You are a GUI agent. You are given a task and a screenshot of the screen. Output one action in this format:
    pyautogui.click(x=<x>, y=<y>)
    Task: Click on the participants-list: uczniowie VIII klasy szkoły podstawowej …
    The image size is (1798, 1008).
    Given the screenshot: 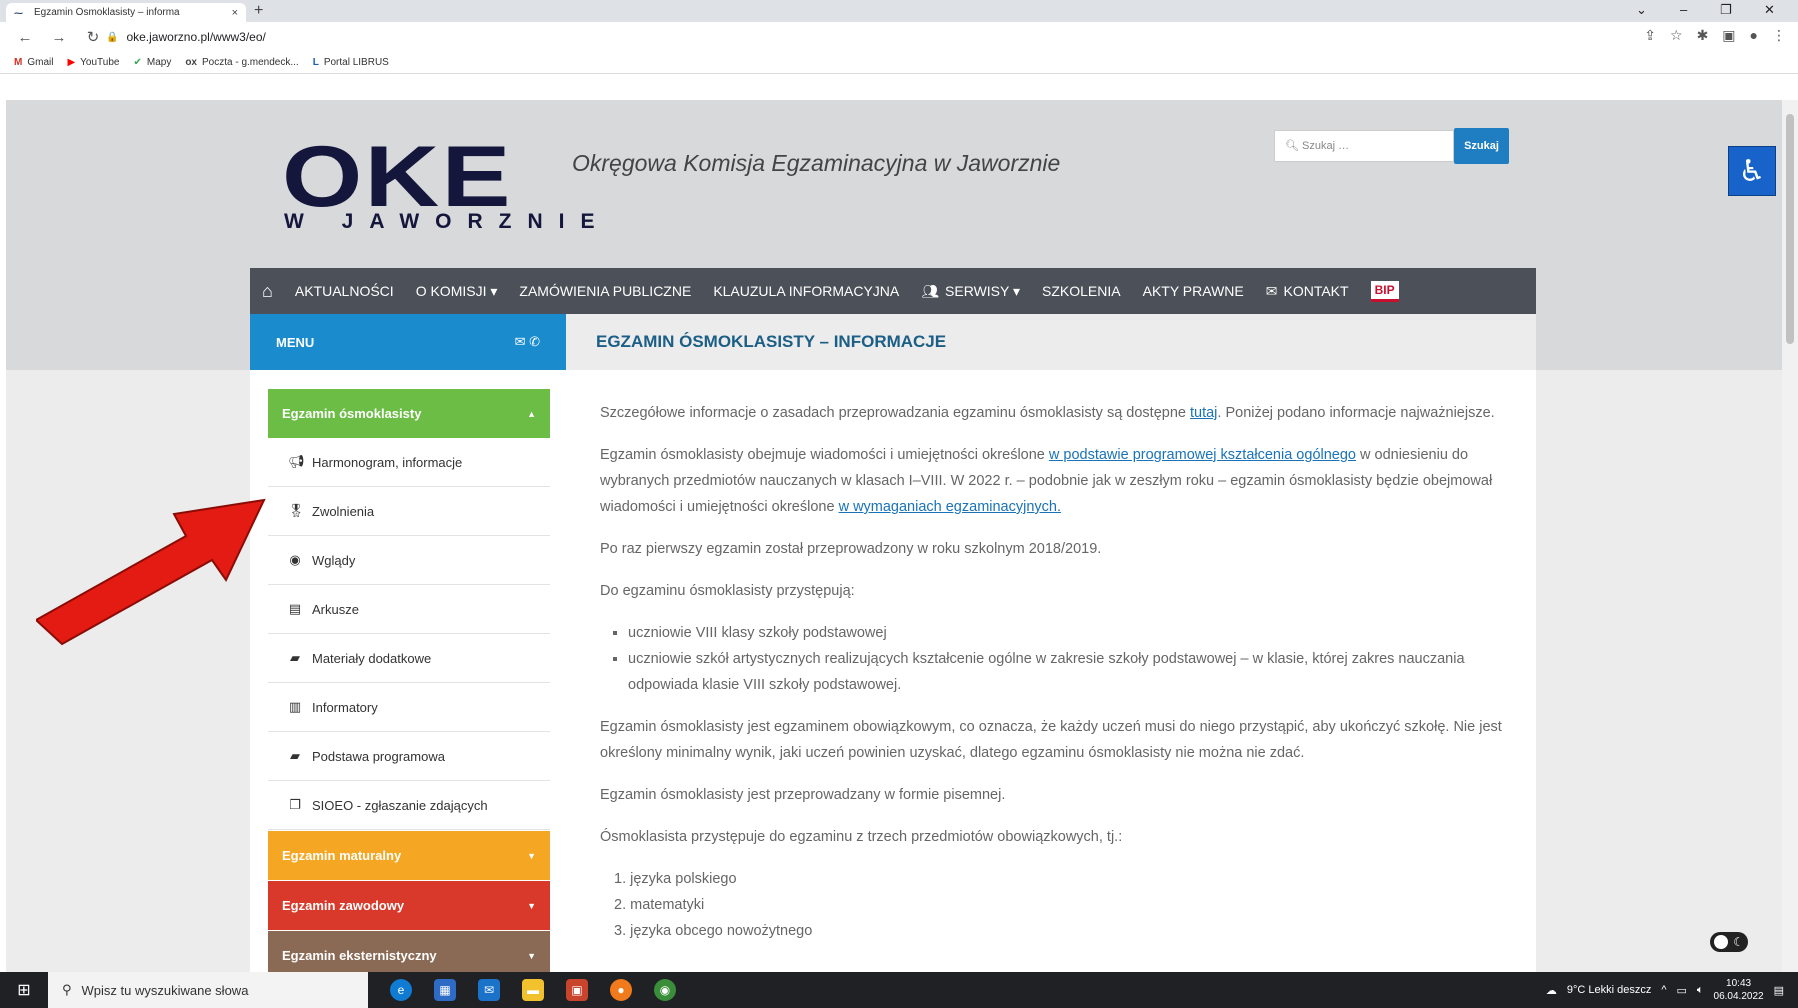 What is the action you would take?
    pyautogui.click(x=1069, y=659)
    